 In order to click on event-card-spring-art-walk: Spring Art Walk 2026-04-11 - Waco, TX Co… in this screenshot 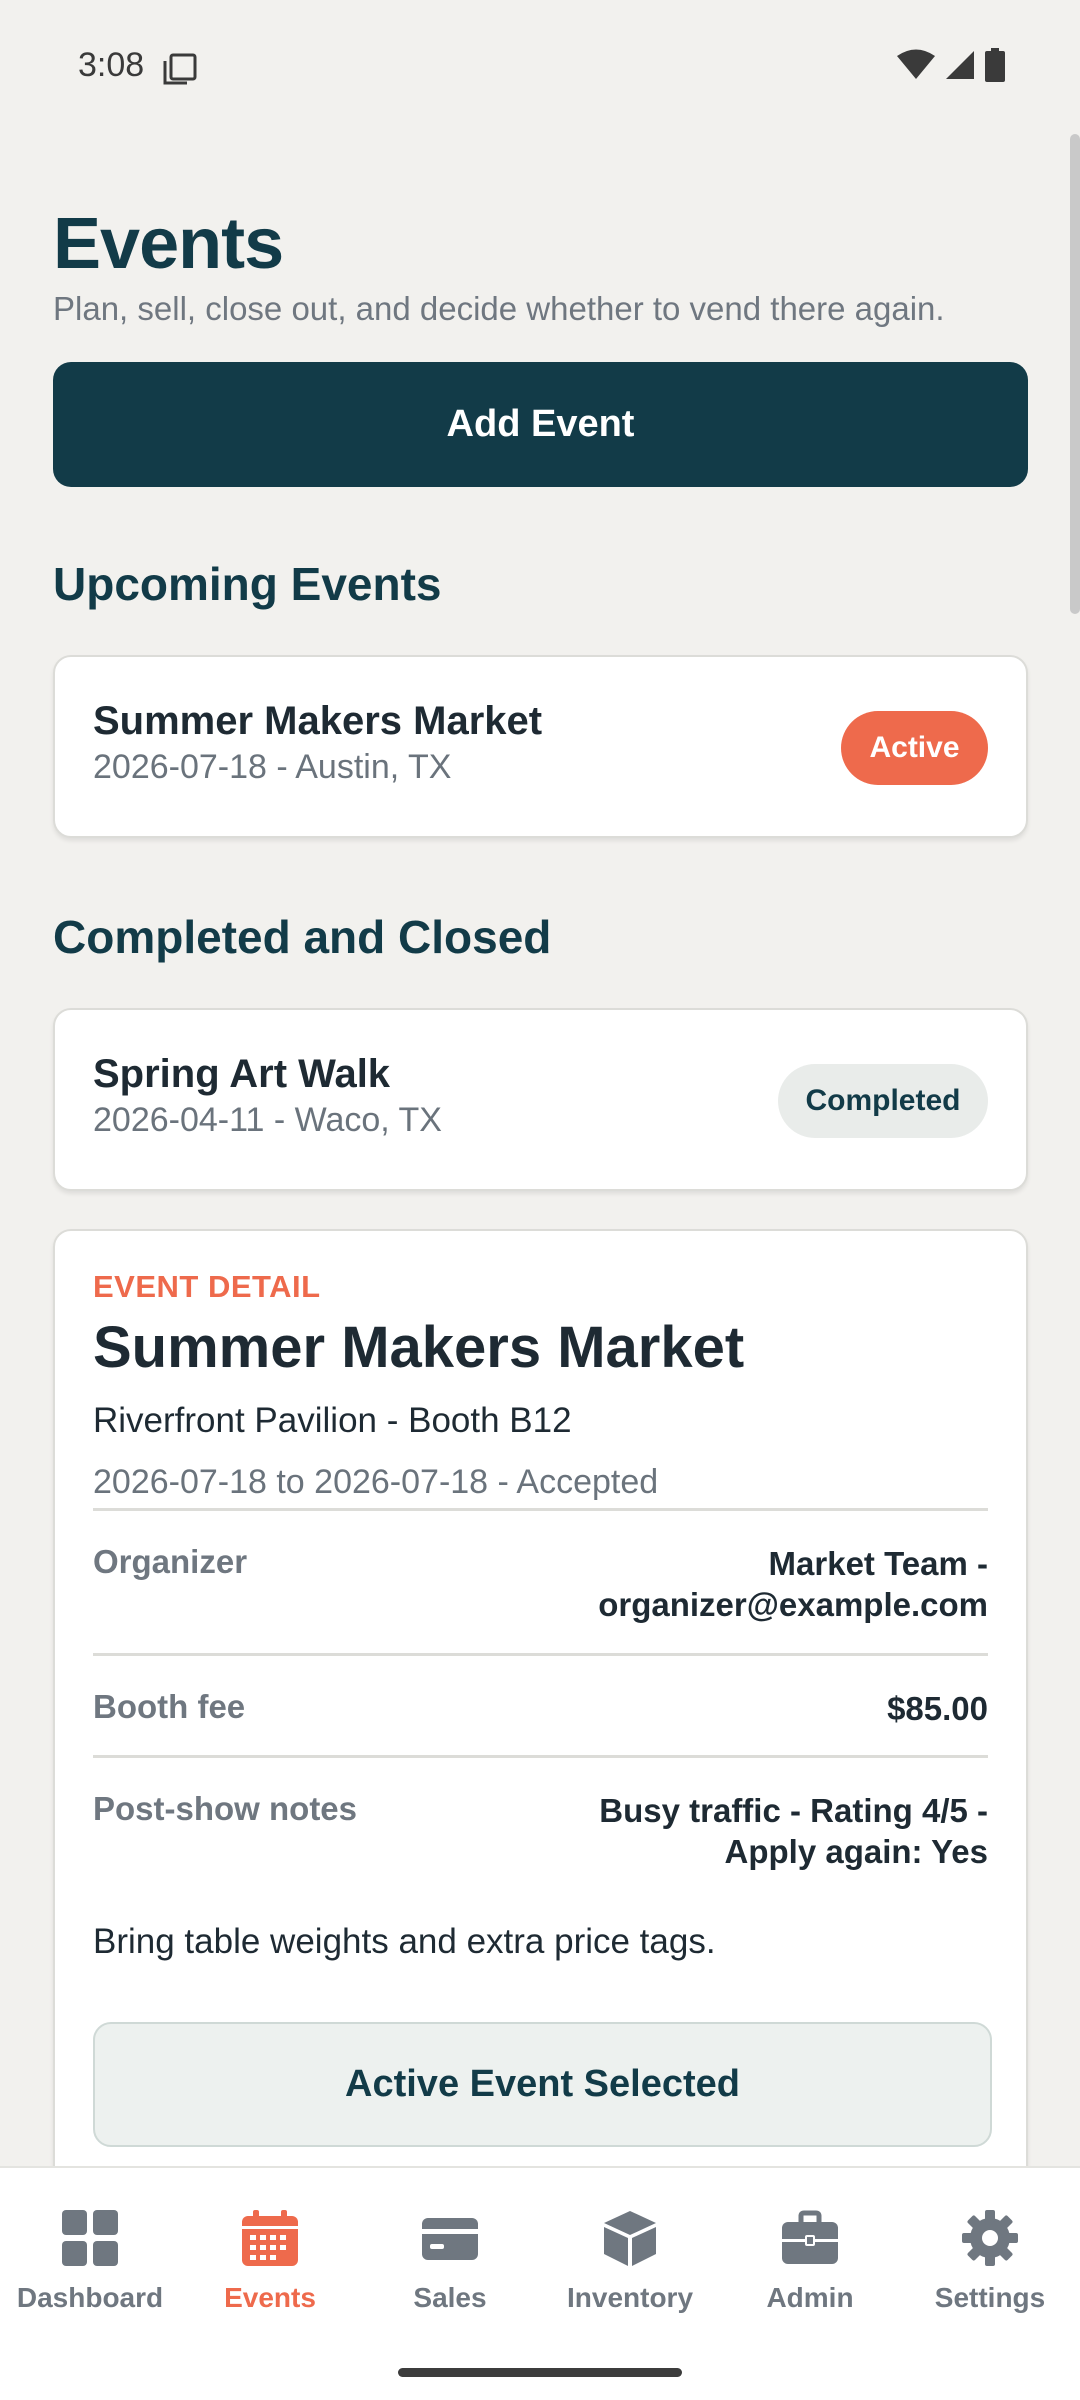, I will do `click(540, 1099)`.